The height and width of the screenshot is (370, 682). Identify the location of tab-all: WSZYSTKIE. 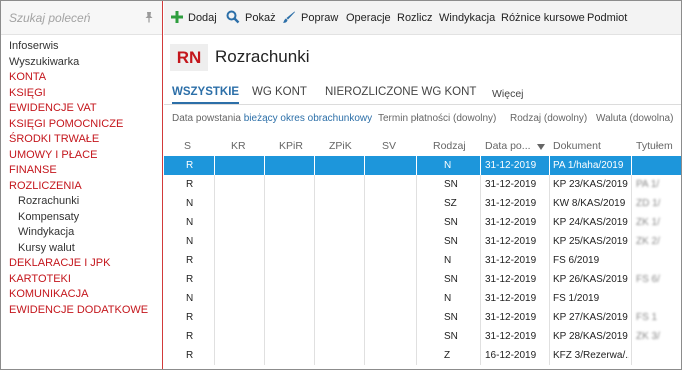
(206, 95).